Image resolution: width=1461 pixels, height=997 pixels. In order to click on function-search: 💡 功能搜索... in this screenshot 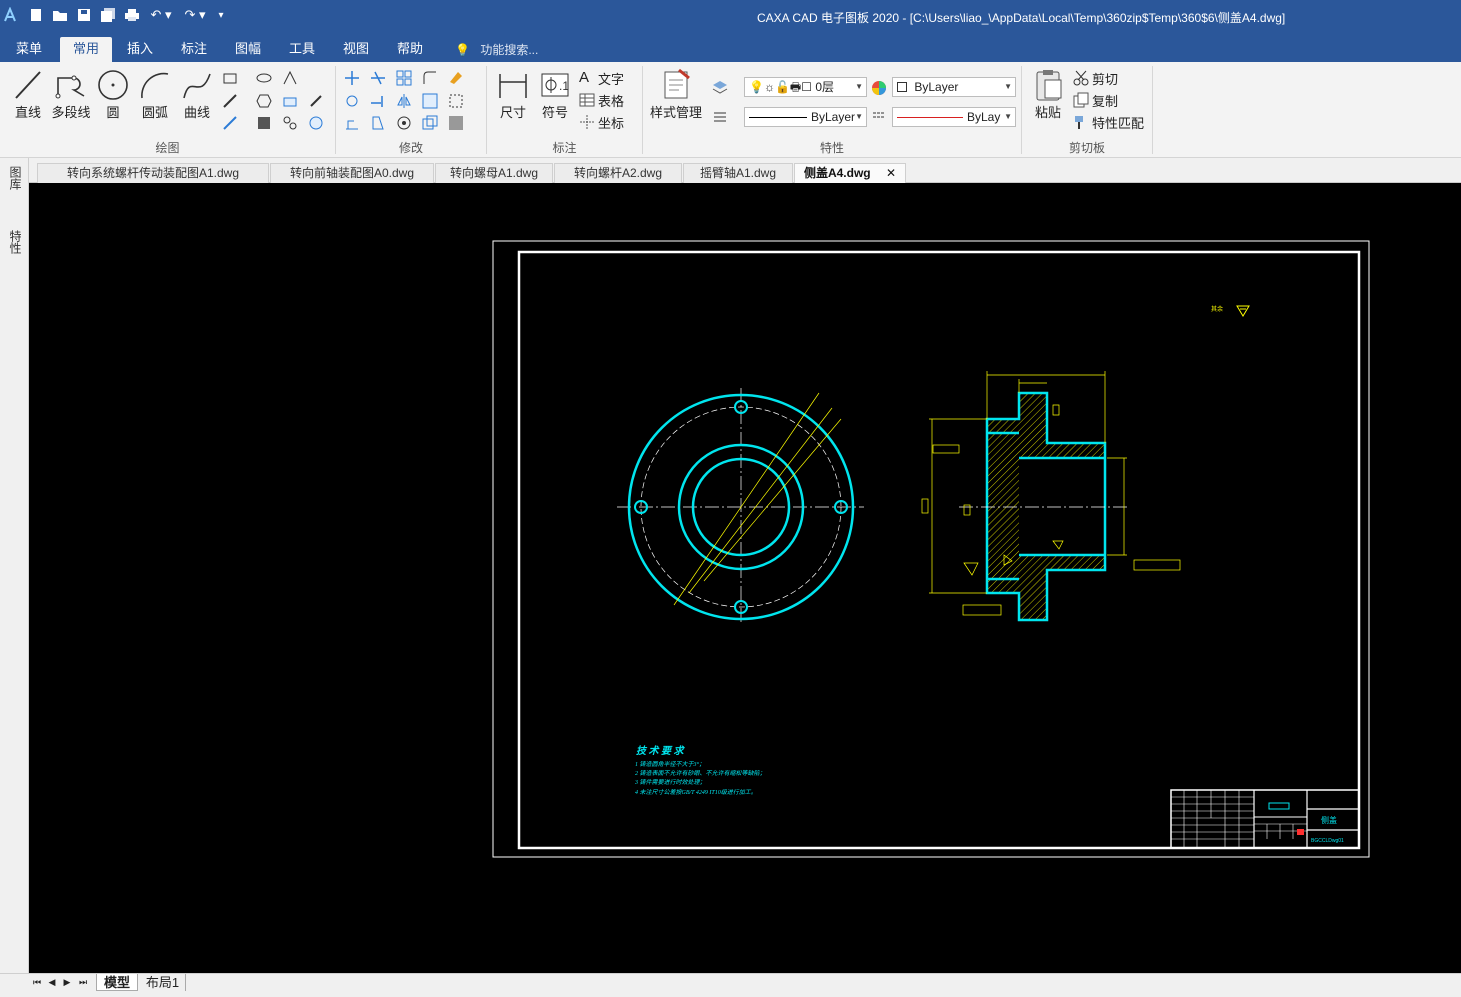, I will do `click(496, 49)`.